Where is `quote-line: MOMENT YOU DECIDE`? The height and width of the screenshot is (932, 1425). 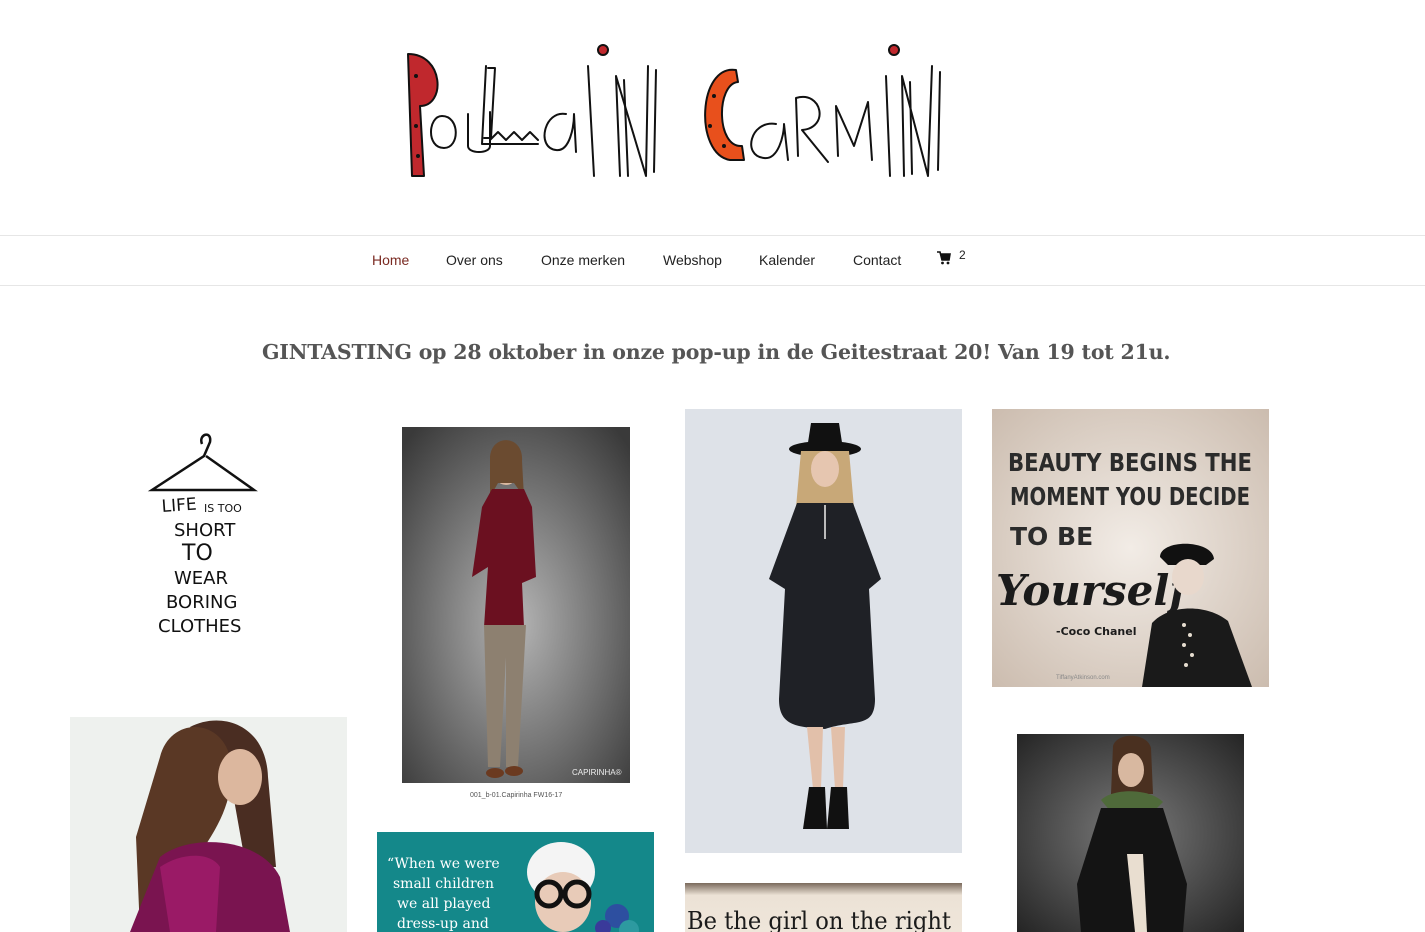
quote-line: MOMENT YOU DECIDE is located at coordinates (1130, 496).